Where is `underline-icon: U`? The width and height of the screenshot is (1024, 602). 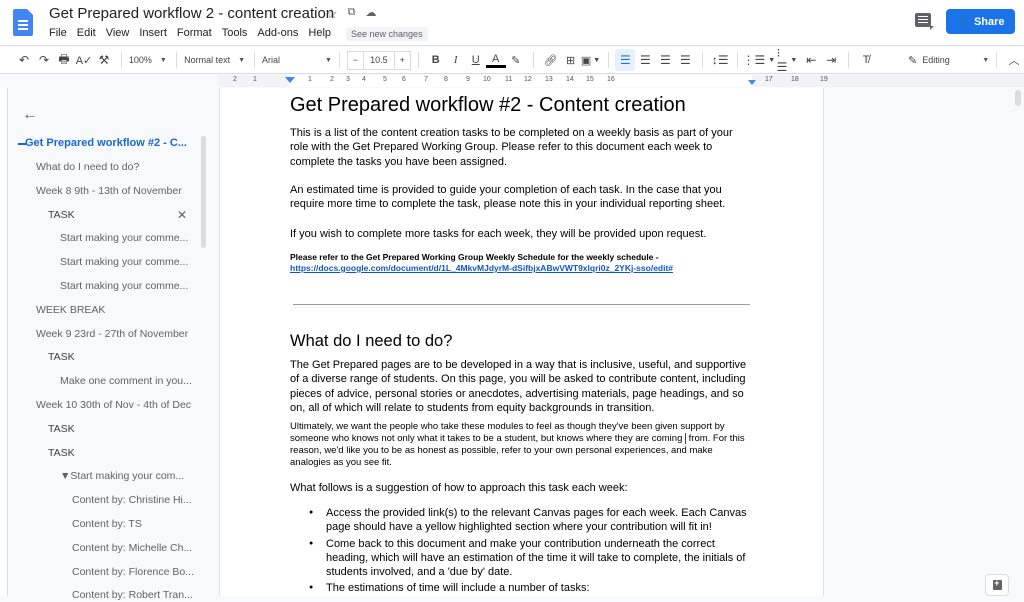
underline-icon: U is located at coordinates (476, 60).